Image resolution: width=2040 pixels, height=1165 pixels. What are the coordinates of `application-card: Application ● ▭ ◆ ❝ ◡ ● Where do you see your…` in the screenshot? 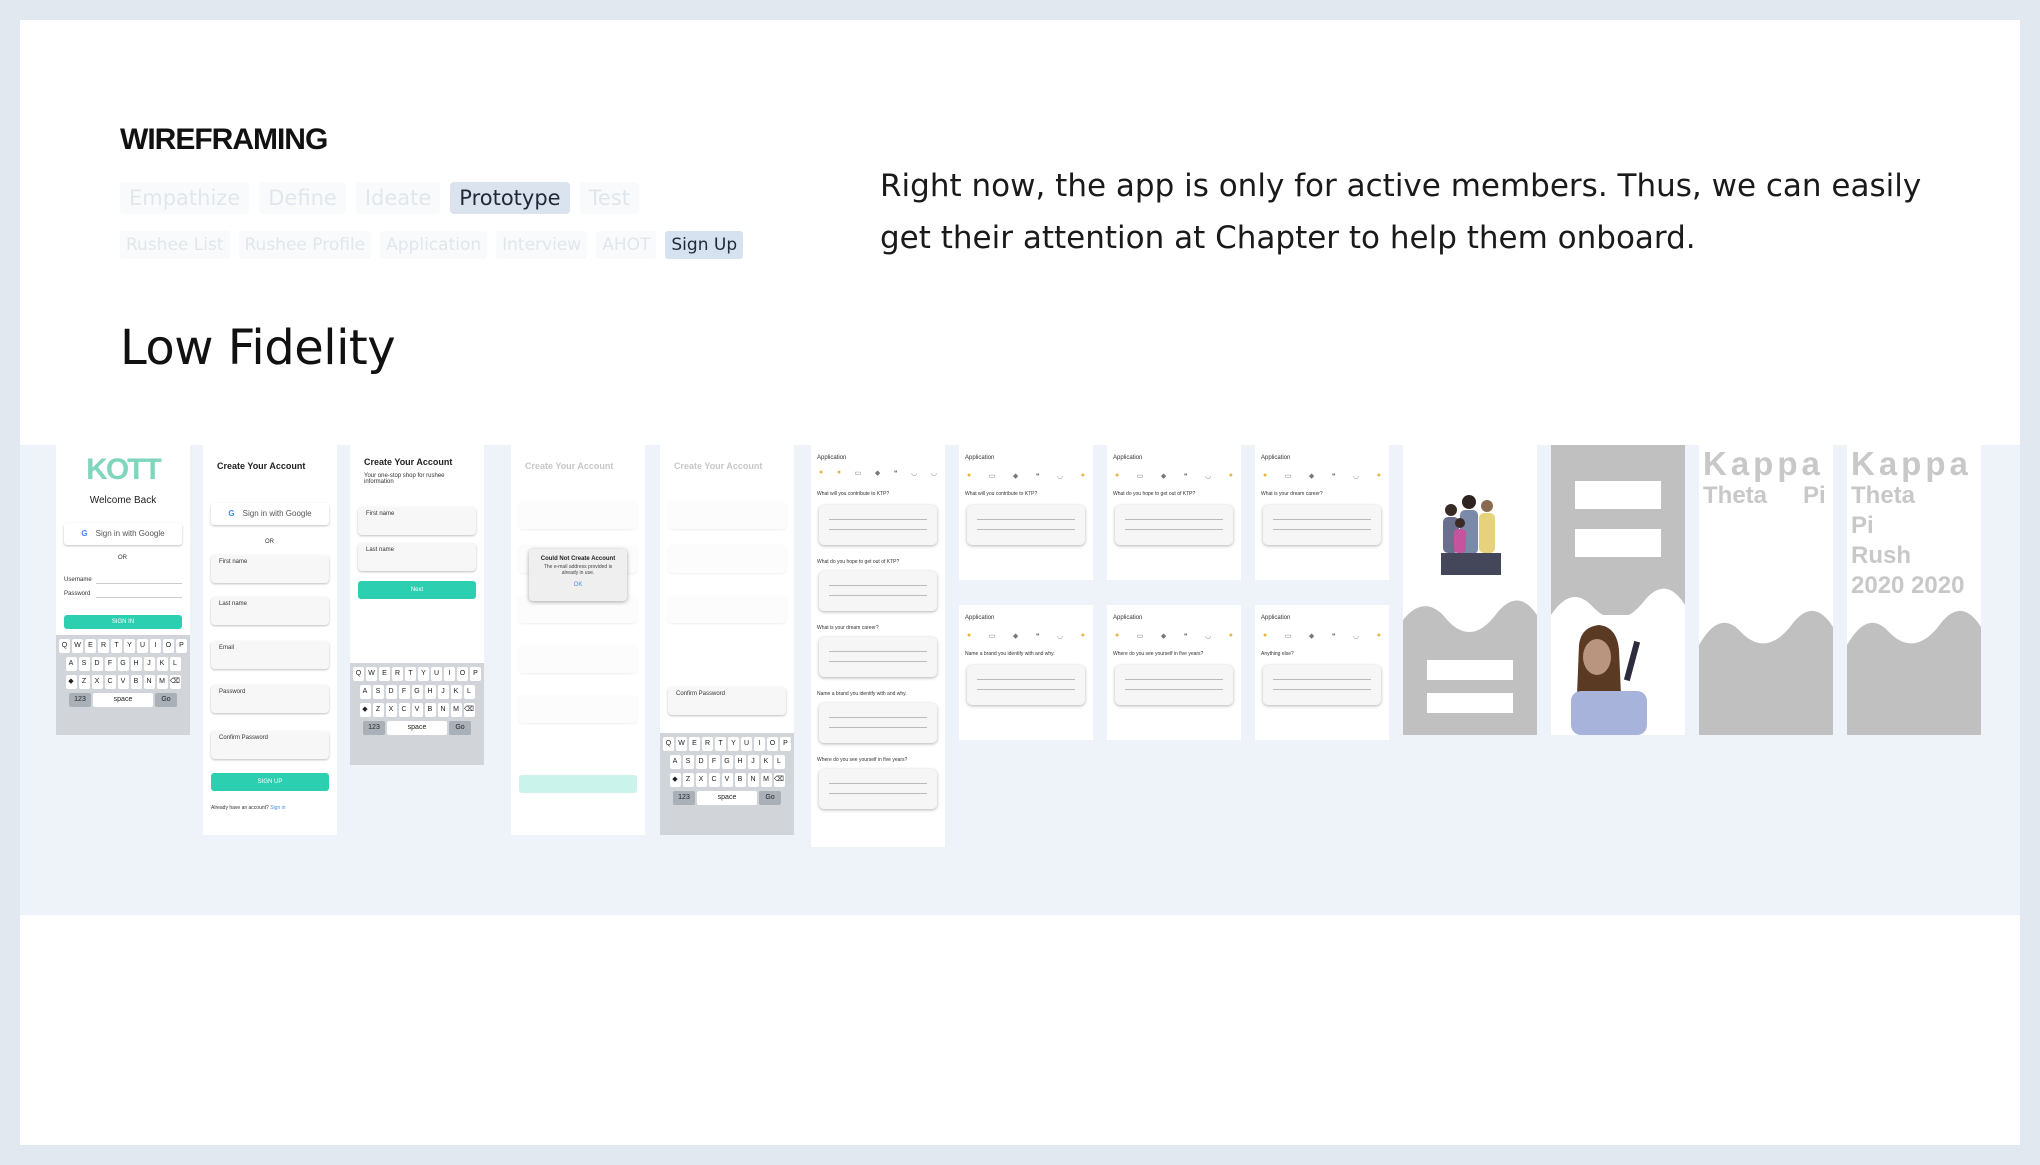 It's located at (1174, 672).